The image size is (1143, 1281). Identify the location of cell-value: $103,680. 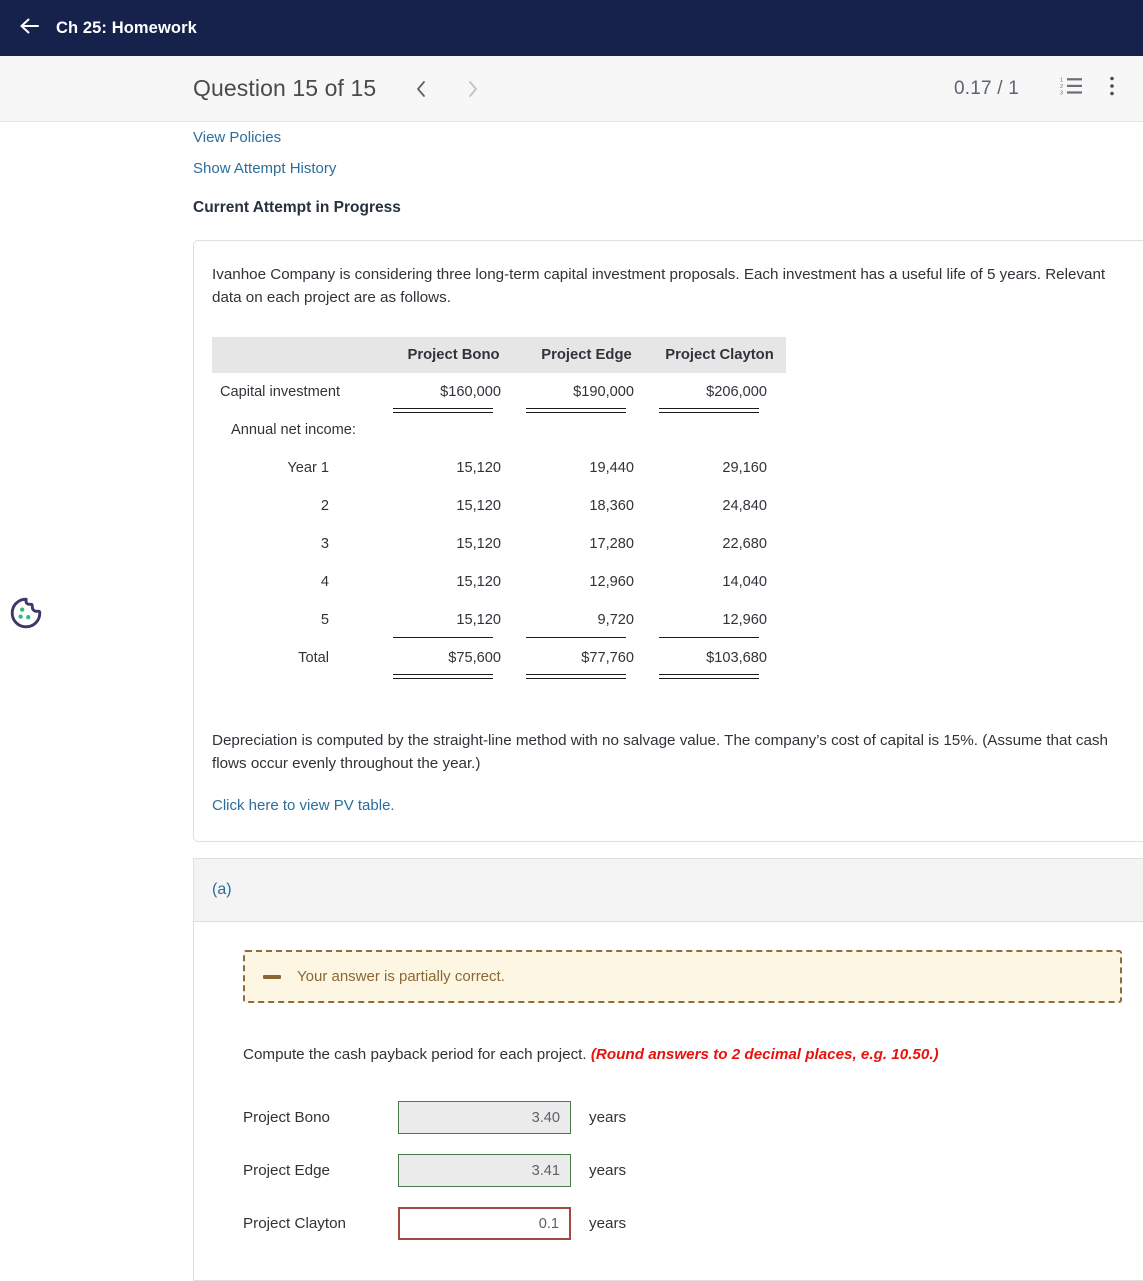
(719, 659).